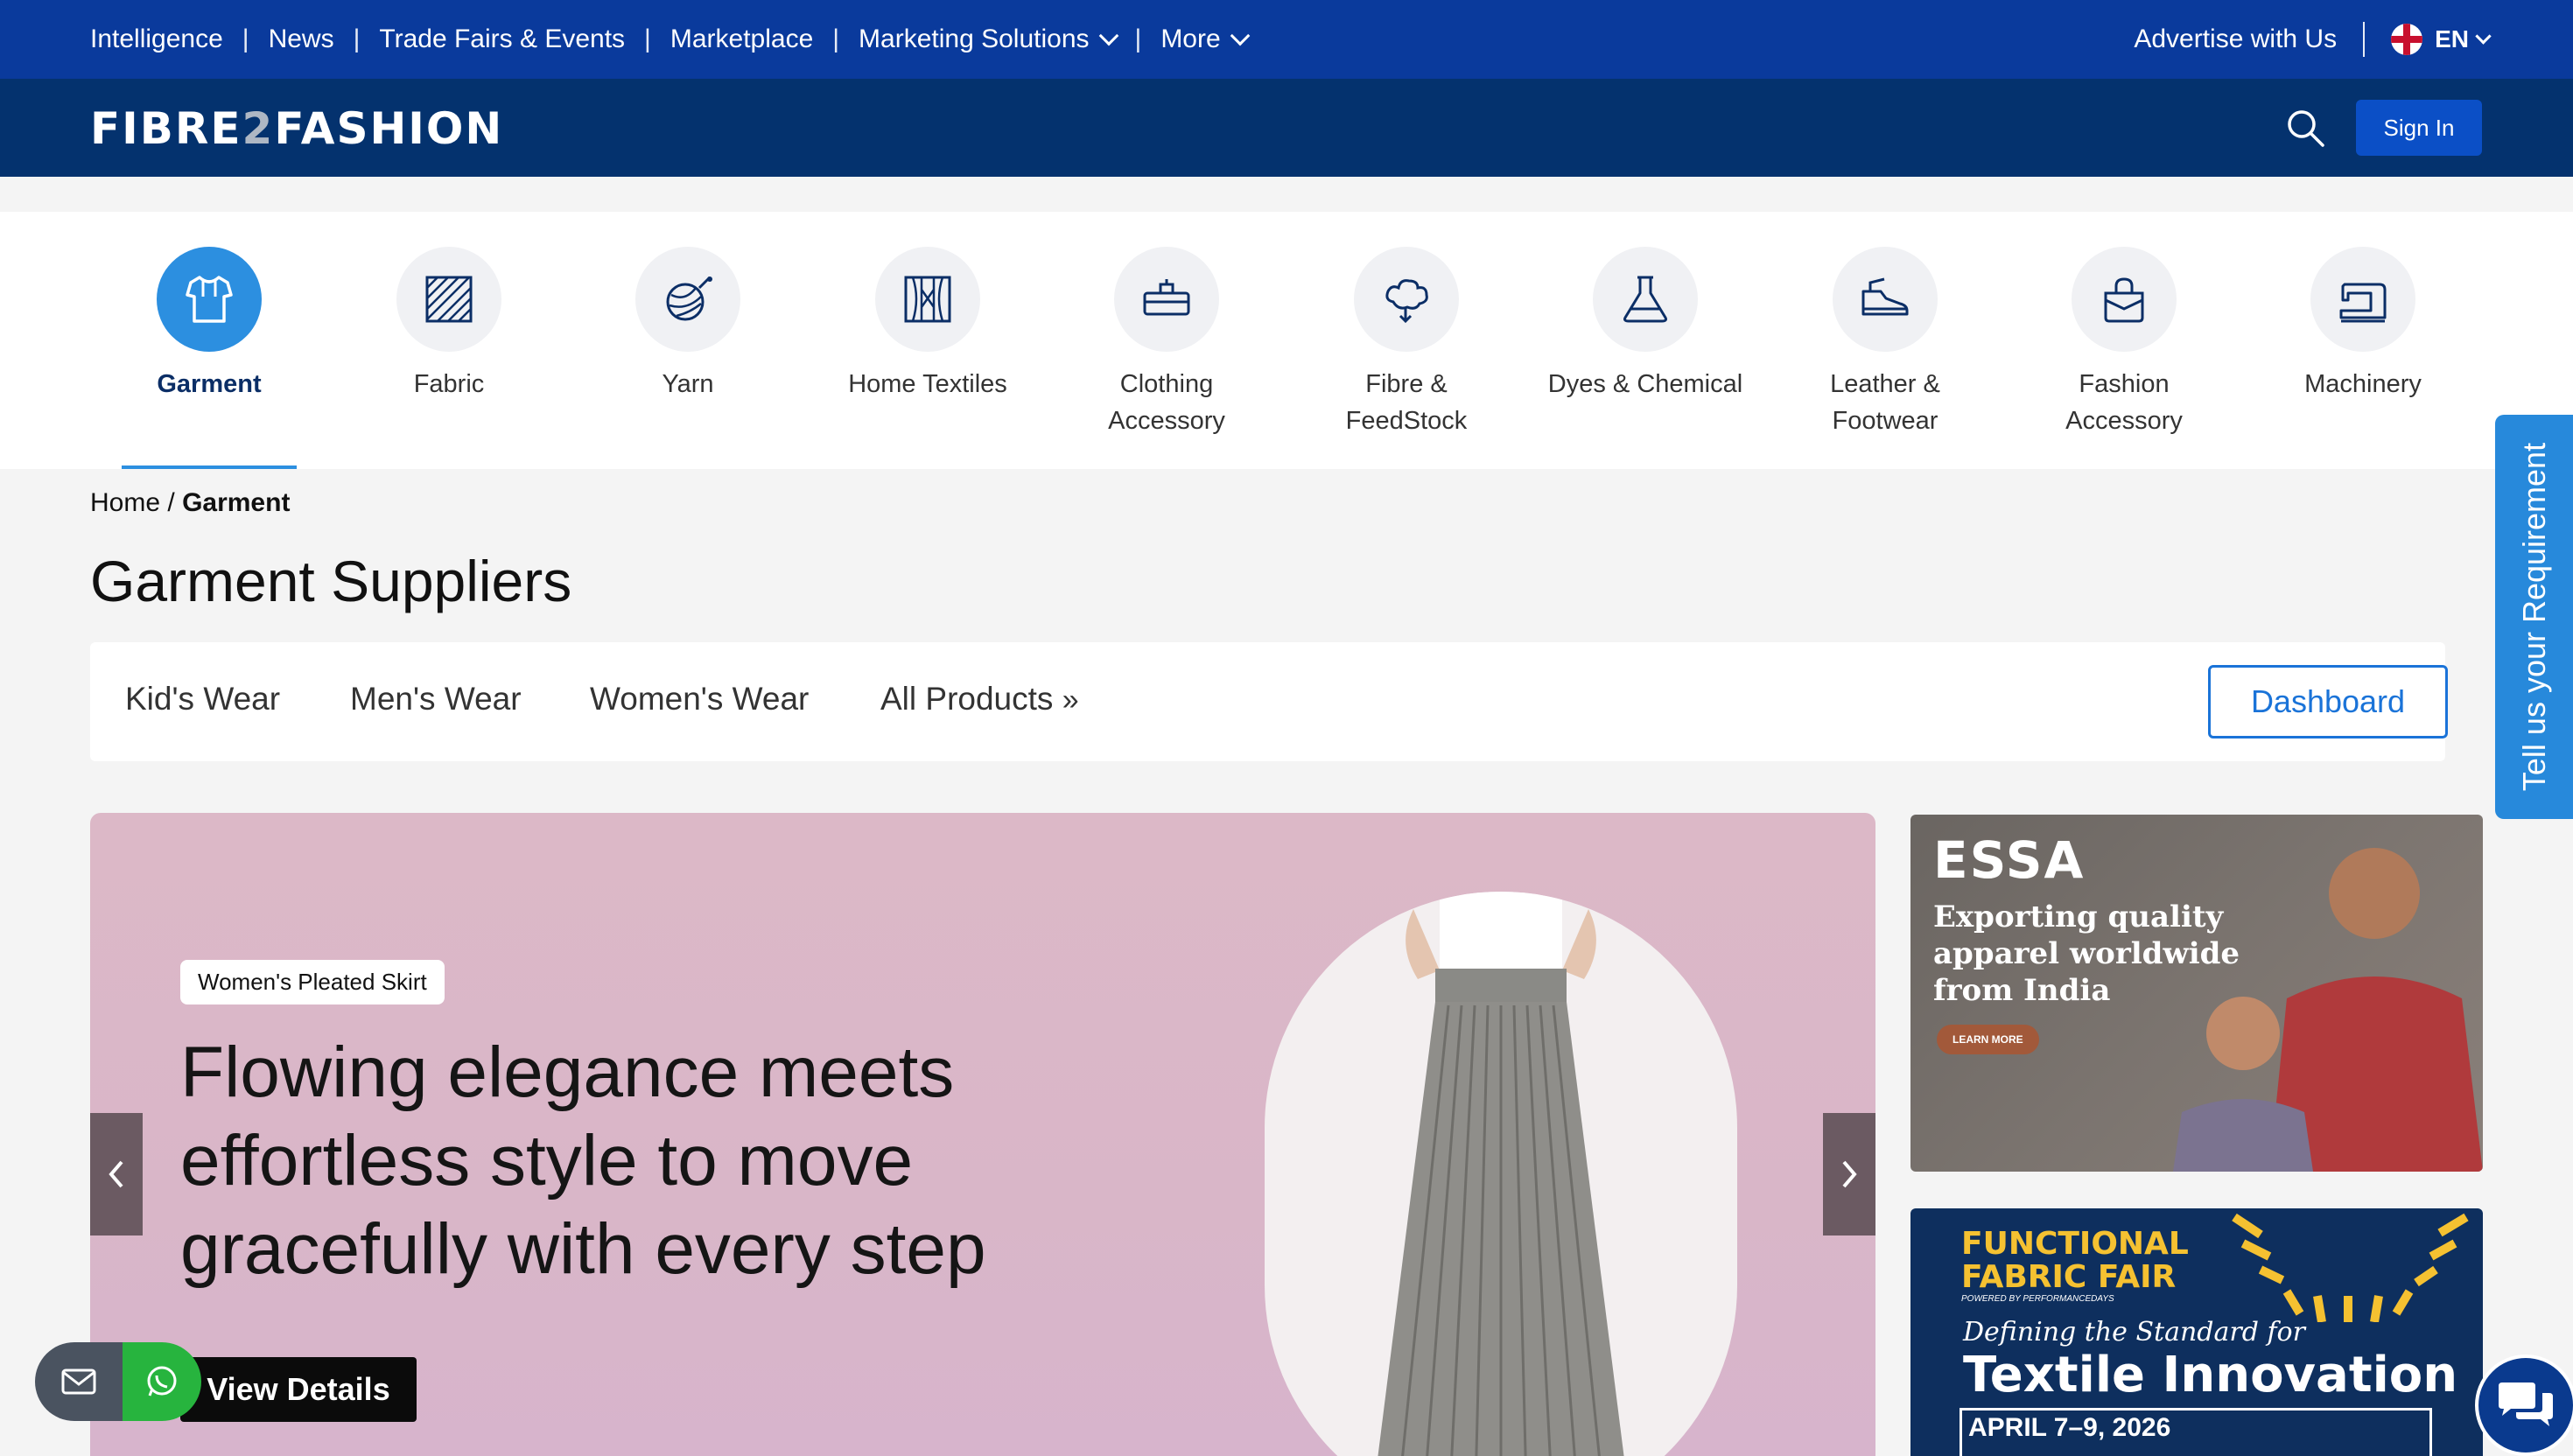 This screenshot has width=2573, height=1456. I want to click on models-illustration, so click(2328, 1010).